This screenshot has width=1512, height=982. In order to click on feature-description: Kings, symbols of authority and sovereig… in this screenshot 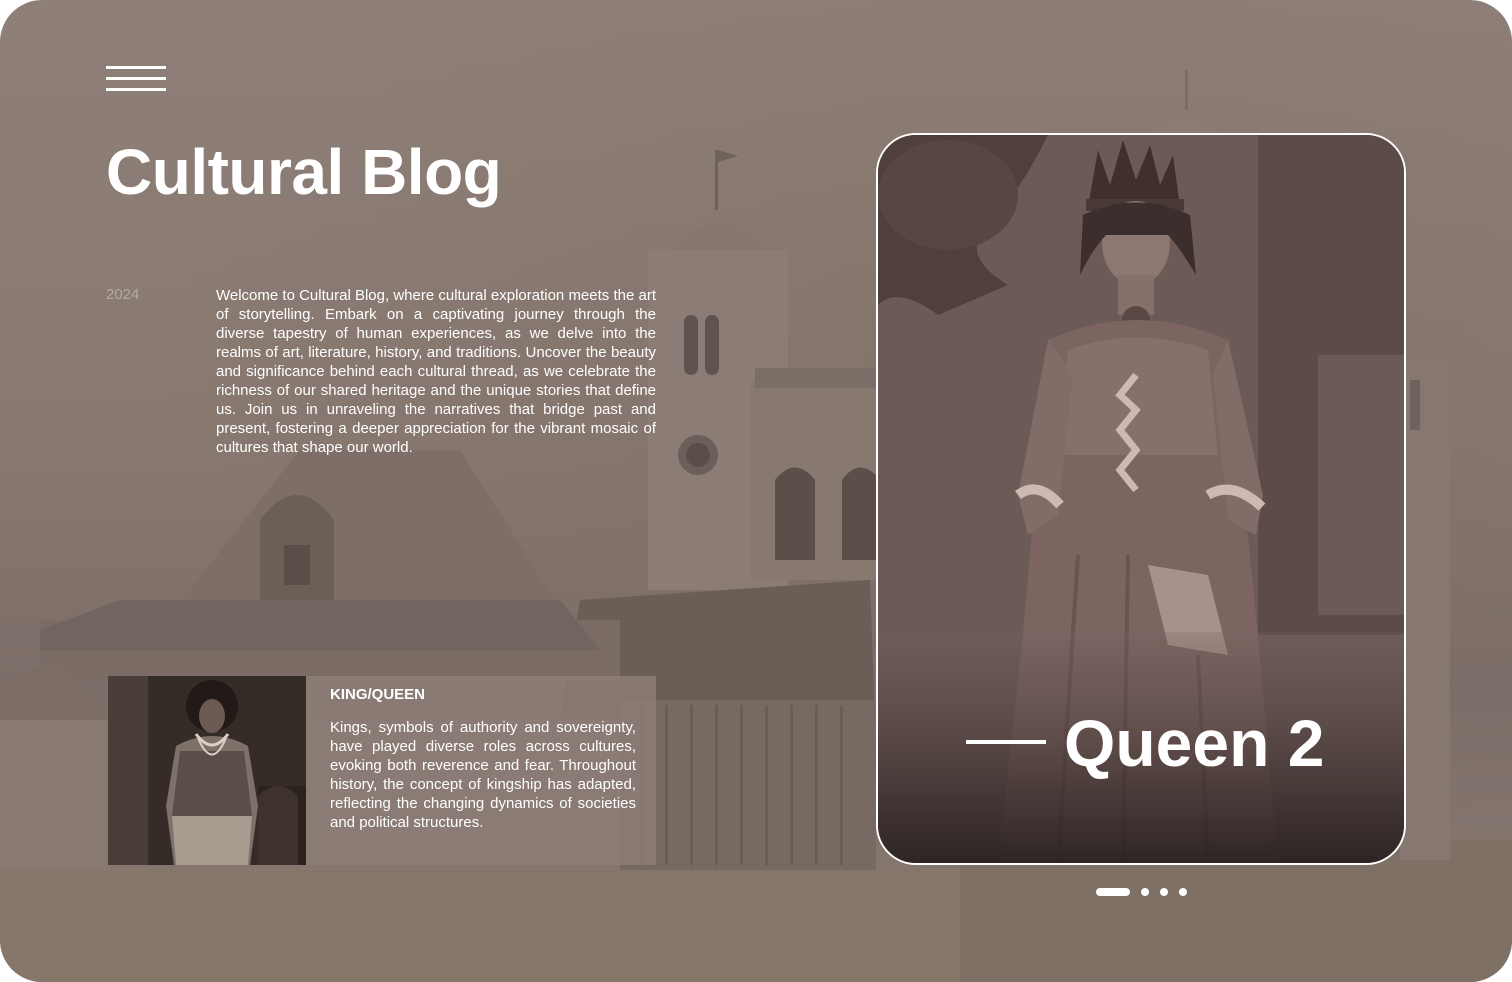, I will do `click(483, 775)`.